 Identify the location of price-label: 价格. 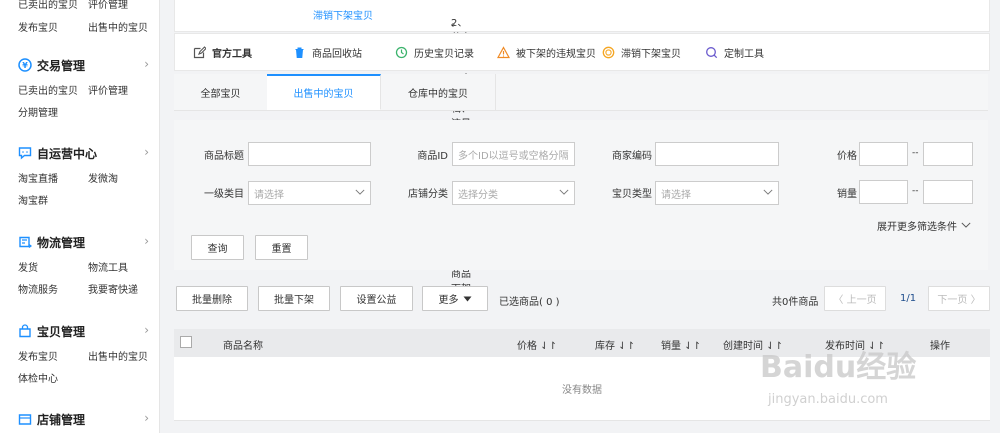
(847, 156).